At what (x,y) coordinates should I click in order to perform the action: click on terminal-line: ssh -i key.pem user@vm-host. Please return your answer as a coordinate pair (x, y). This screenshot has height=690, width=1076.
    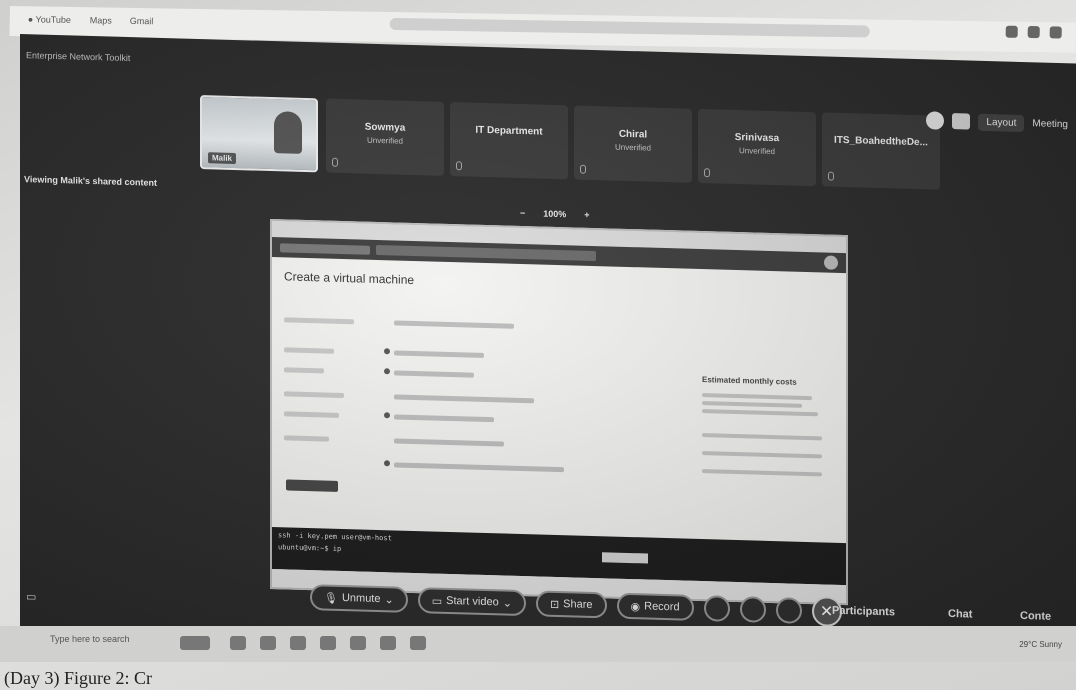
    Looking at the image, I should click on (335, 537).